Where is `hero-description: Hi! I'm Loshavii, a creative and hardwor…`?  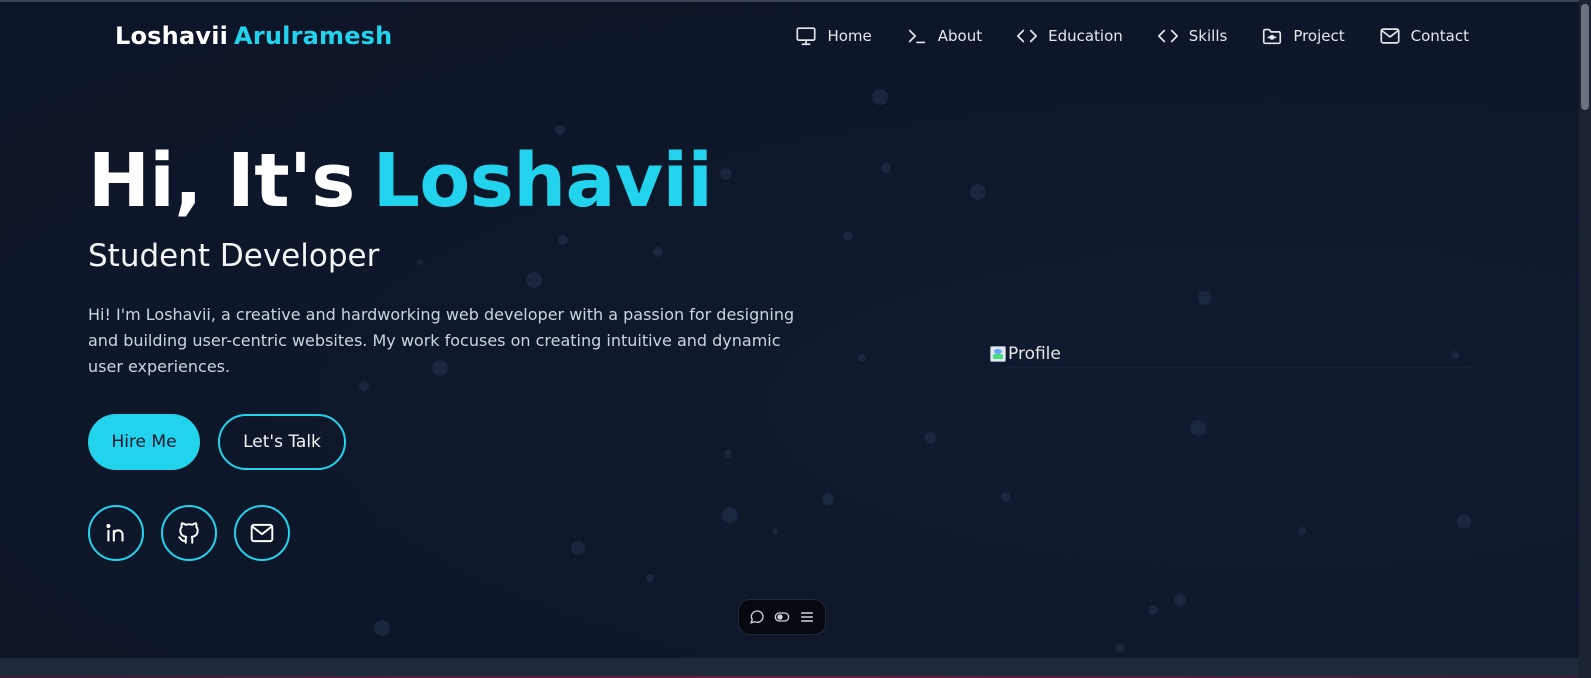 hero-description: Hi! I'm Loshavii, a creative and hardwor… is located at coordinates (441, 340).